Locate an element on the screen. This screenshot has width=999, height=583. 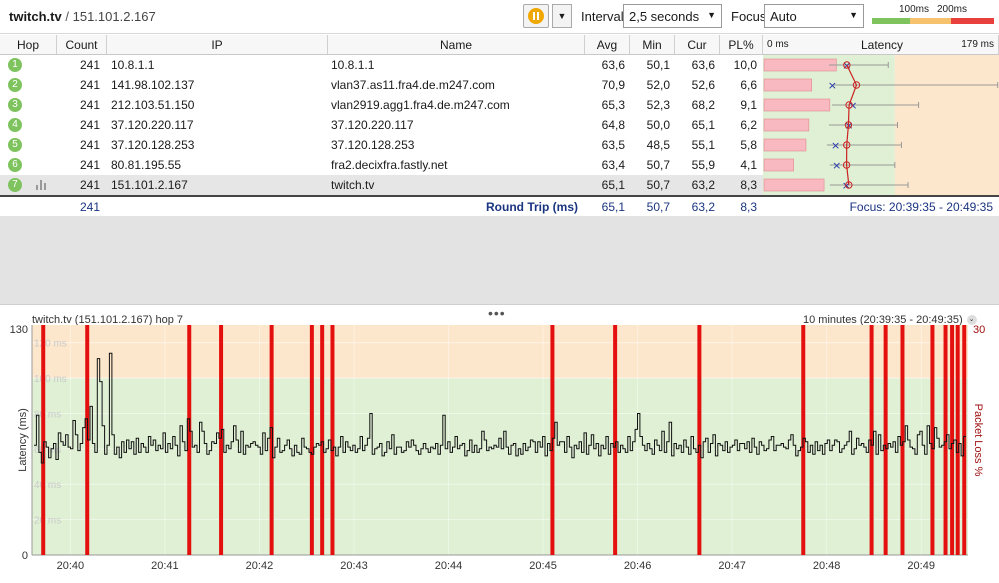
legend-green-bar is located at coordinates (891, 21).